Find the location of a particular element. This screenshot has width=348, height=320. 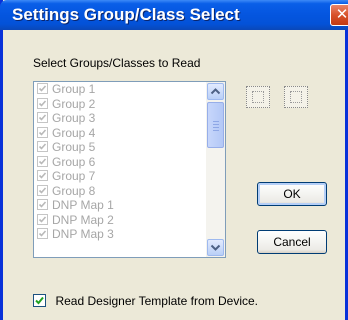

list-item-label: Group 7 is located at coordinates (74, 176).